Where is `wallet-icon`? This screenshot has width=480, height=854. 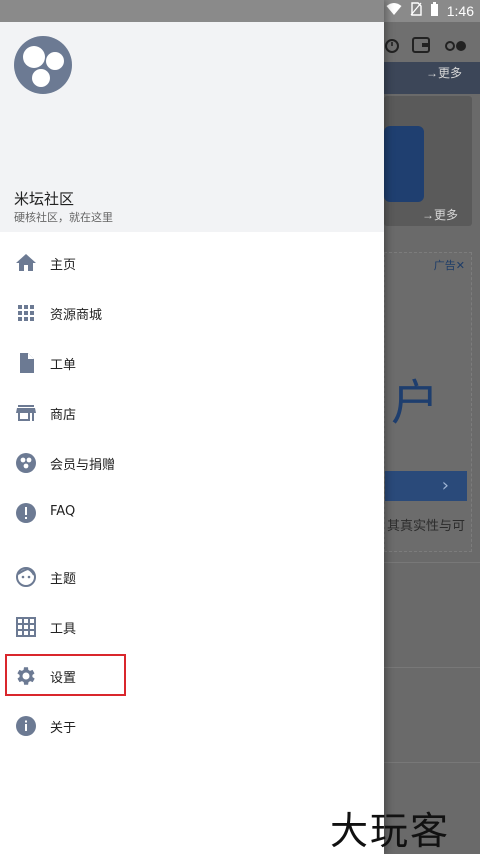 wallet-icon is located at coordinates (421, 47).